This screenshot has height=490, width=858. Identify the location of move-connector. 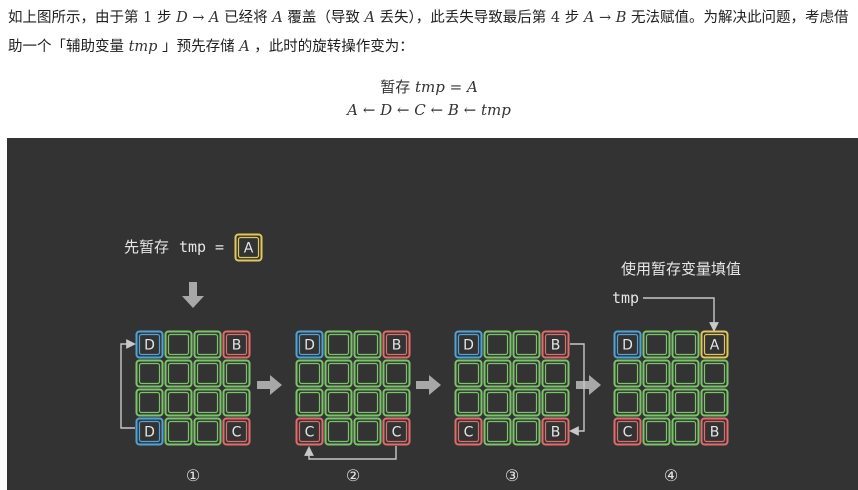
(350, 453).